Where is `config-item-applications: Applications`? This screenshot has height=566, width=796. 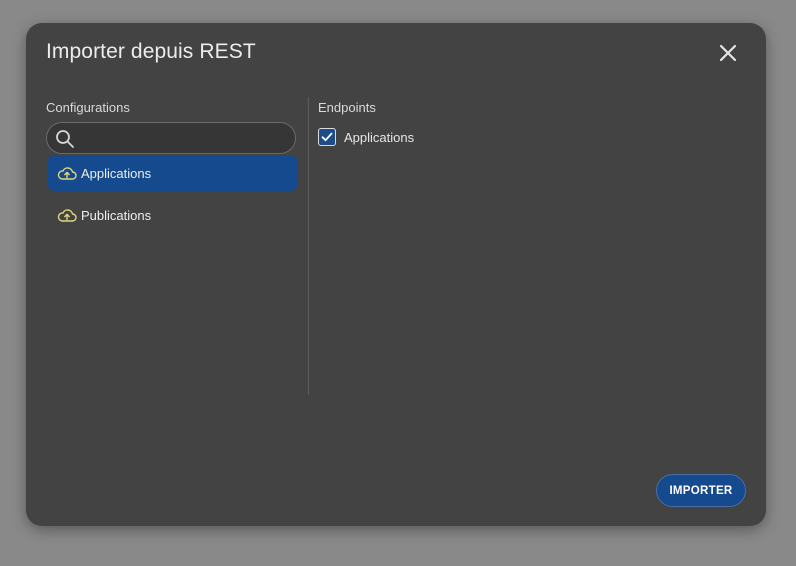
config-item-applications: Applications is located at coordinates (172, 173).